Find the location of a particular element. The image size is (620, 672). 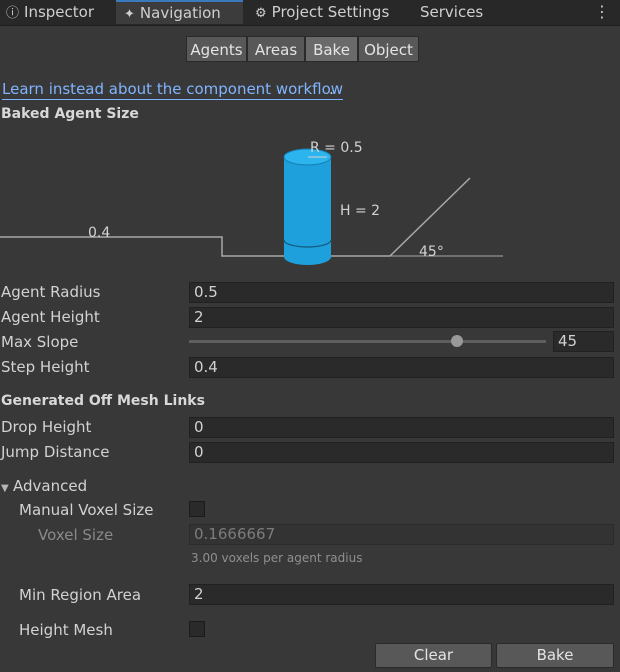

foldout-arrow-icon: ▼ is located at coordinates (5, 488).